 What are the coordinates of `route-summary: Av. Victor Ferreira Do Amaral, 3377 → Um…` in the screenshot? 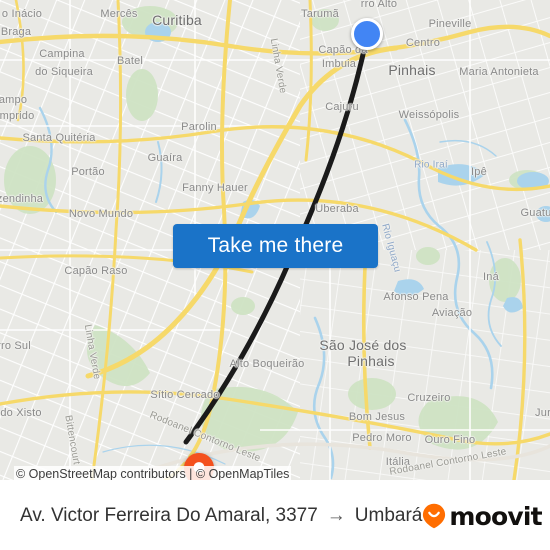 It's located at (221, 516).